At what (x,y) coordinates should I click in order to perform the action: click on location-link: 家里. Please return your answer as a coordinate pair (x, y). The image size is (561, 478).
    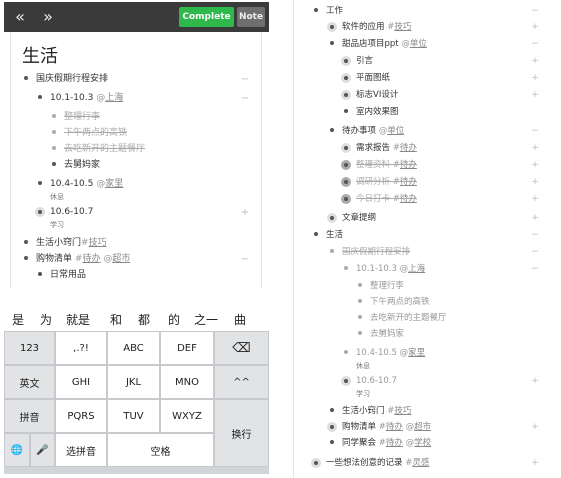
    Looking at the image, I should click on (114, 184).